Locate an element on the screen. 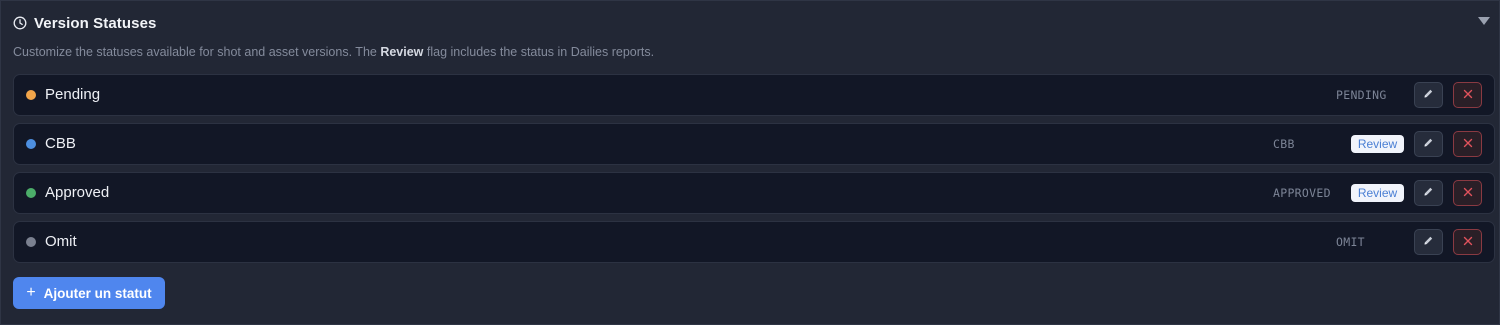  status-code: PENDING is located at coordinates (1361, 95).